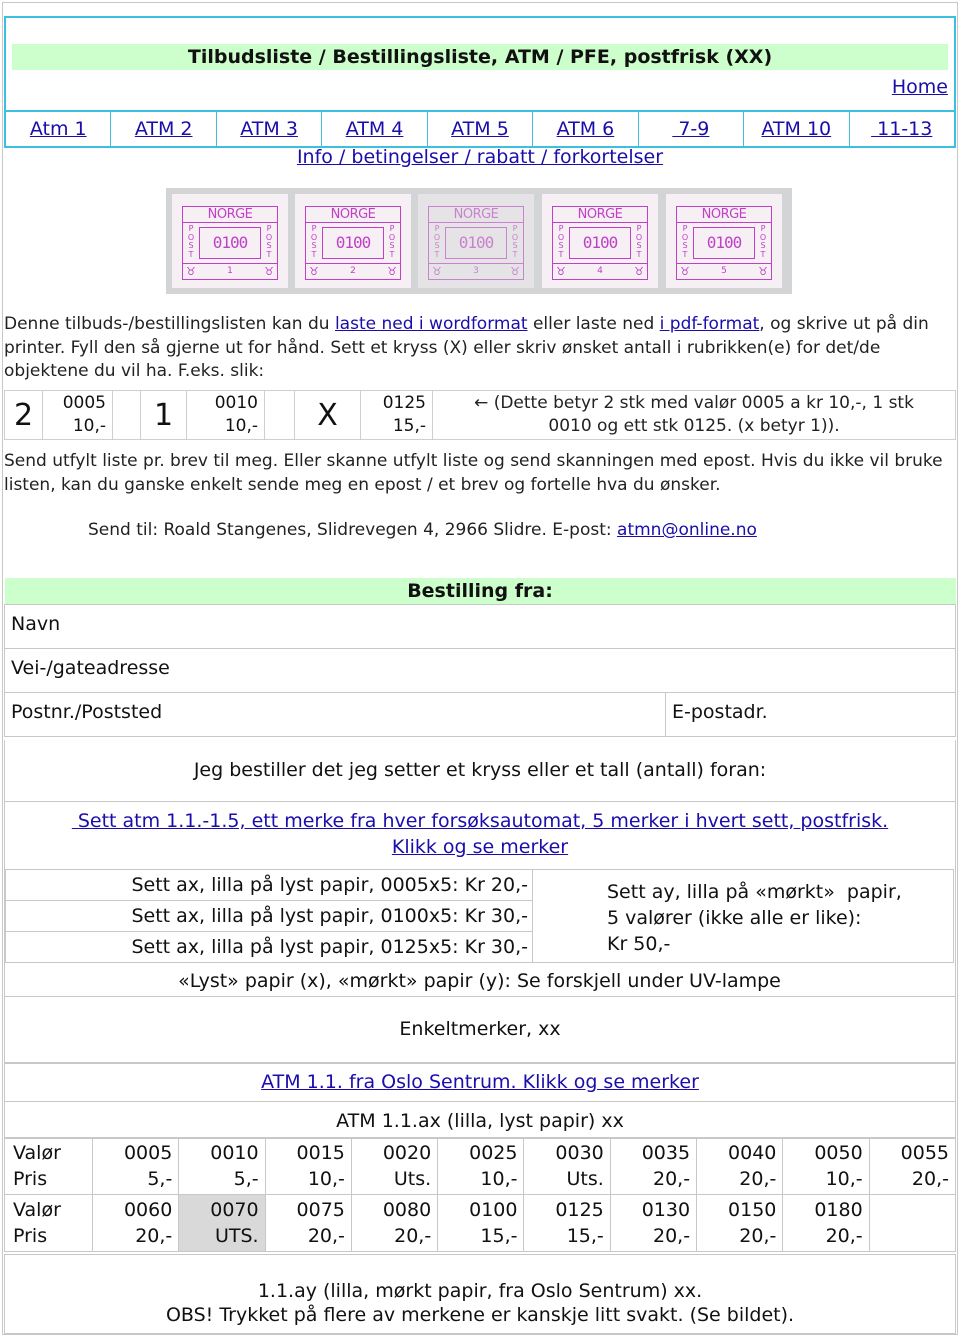 The width and height of the screenshot is (960, 1337). I want to click on postal-field: Postnr./Poststed, so click(335, 714).